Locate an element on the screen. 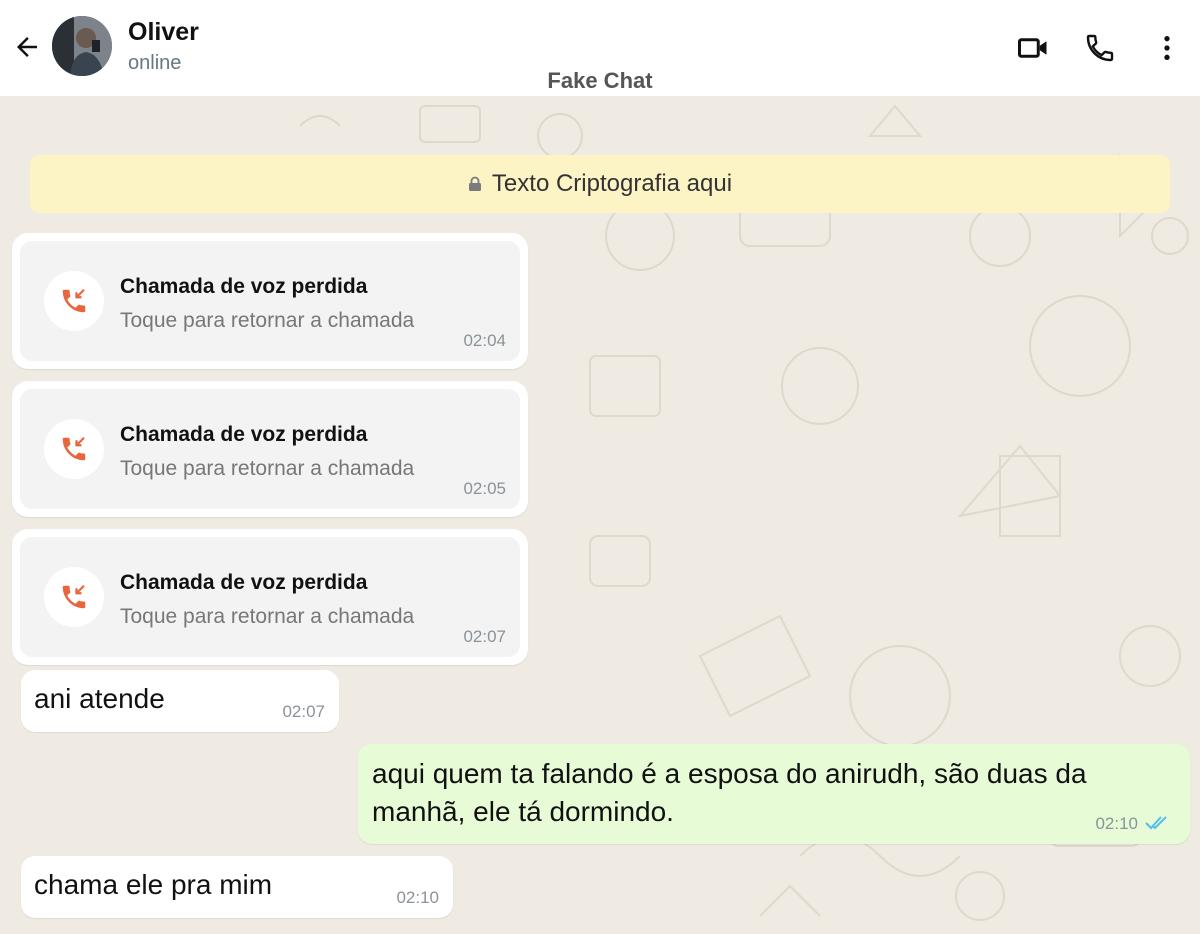 Image resolution: width=1200 pixels, height=934 pixels. chat-header: Oliver online Fake Chat is located at coordinates (600, 48).